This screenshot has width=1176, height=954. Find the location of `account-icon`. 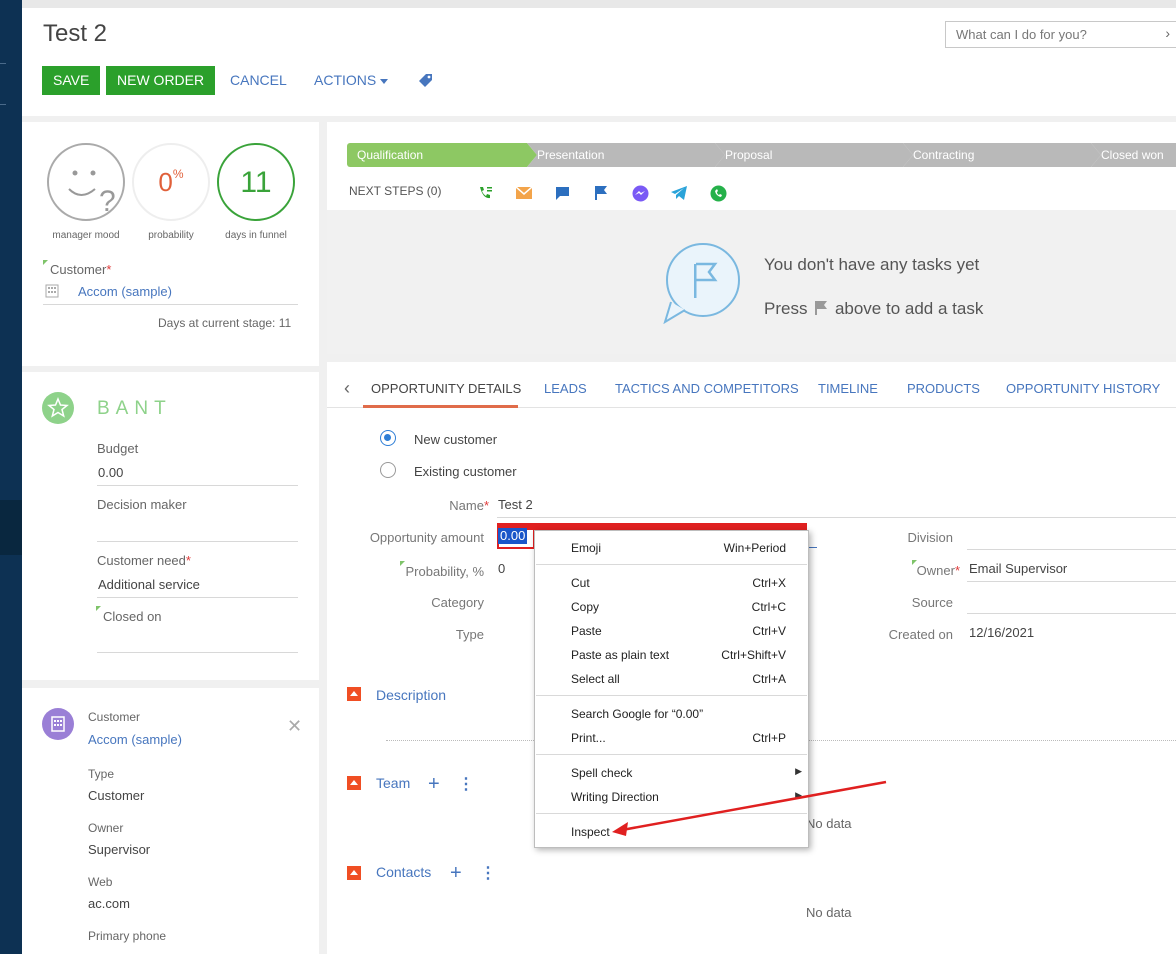

account-icon is located at coordinates (58, 724).